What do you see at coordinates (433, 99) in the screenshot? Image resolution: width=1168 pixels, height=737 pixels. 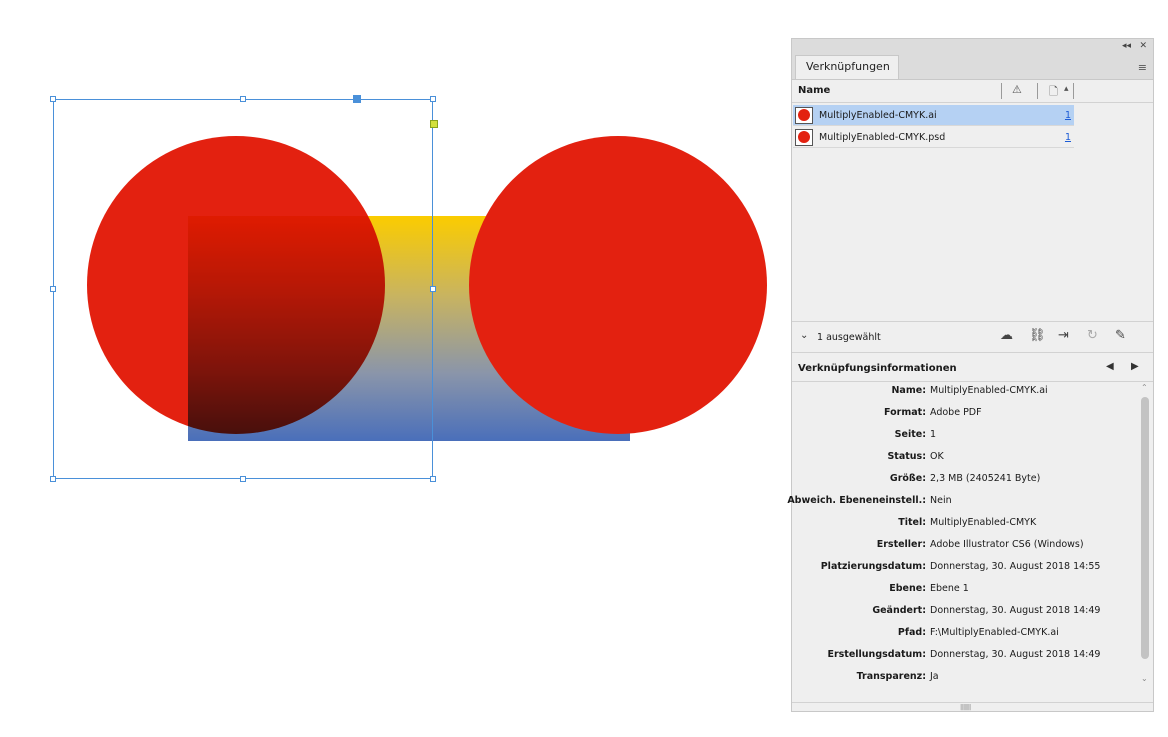 I see `handle-top-right` at bounding box center [433, 99].